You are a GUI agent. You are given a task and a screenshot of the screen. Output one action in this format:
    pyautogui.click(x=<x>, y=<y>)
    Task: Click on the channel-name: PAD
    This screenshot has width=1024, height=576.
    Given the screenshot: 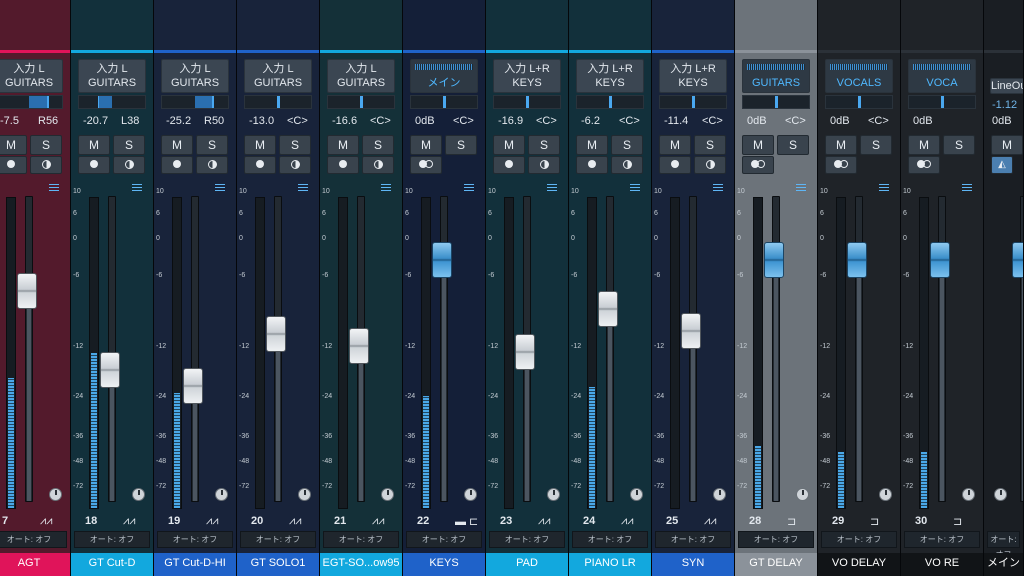 What is the action you would take?
    pyautogui.click(x=527, y=564)
    